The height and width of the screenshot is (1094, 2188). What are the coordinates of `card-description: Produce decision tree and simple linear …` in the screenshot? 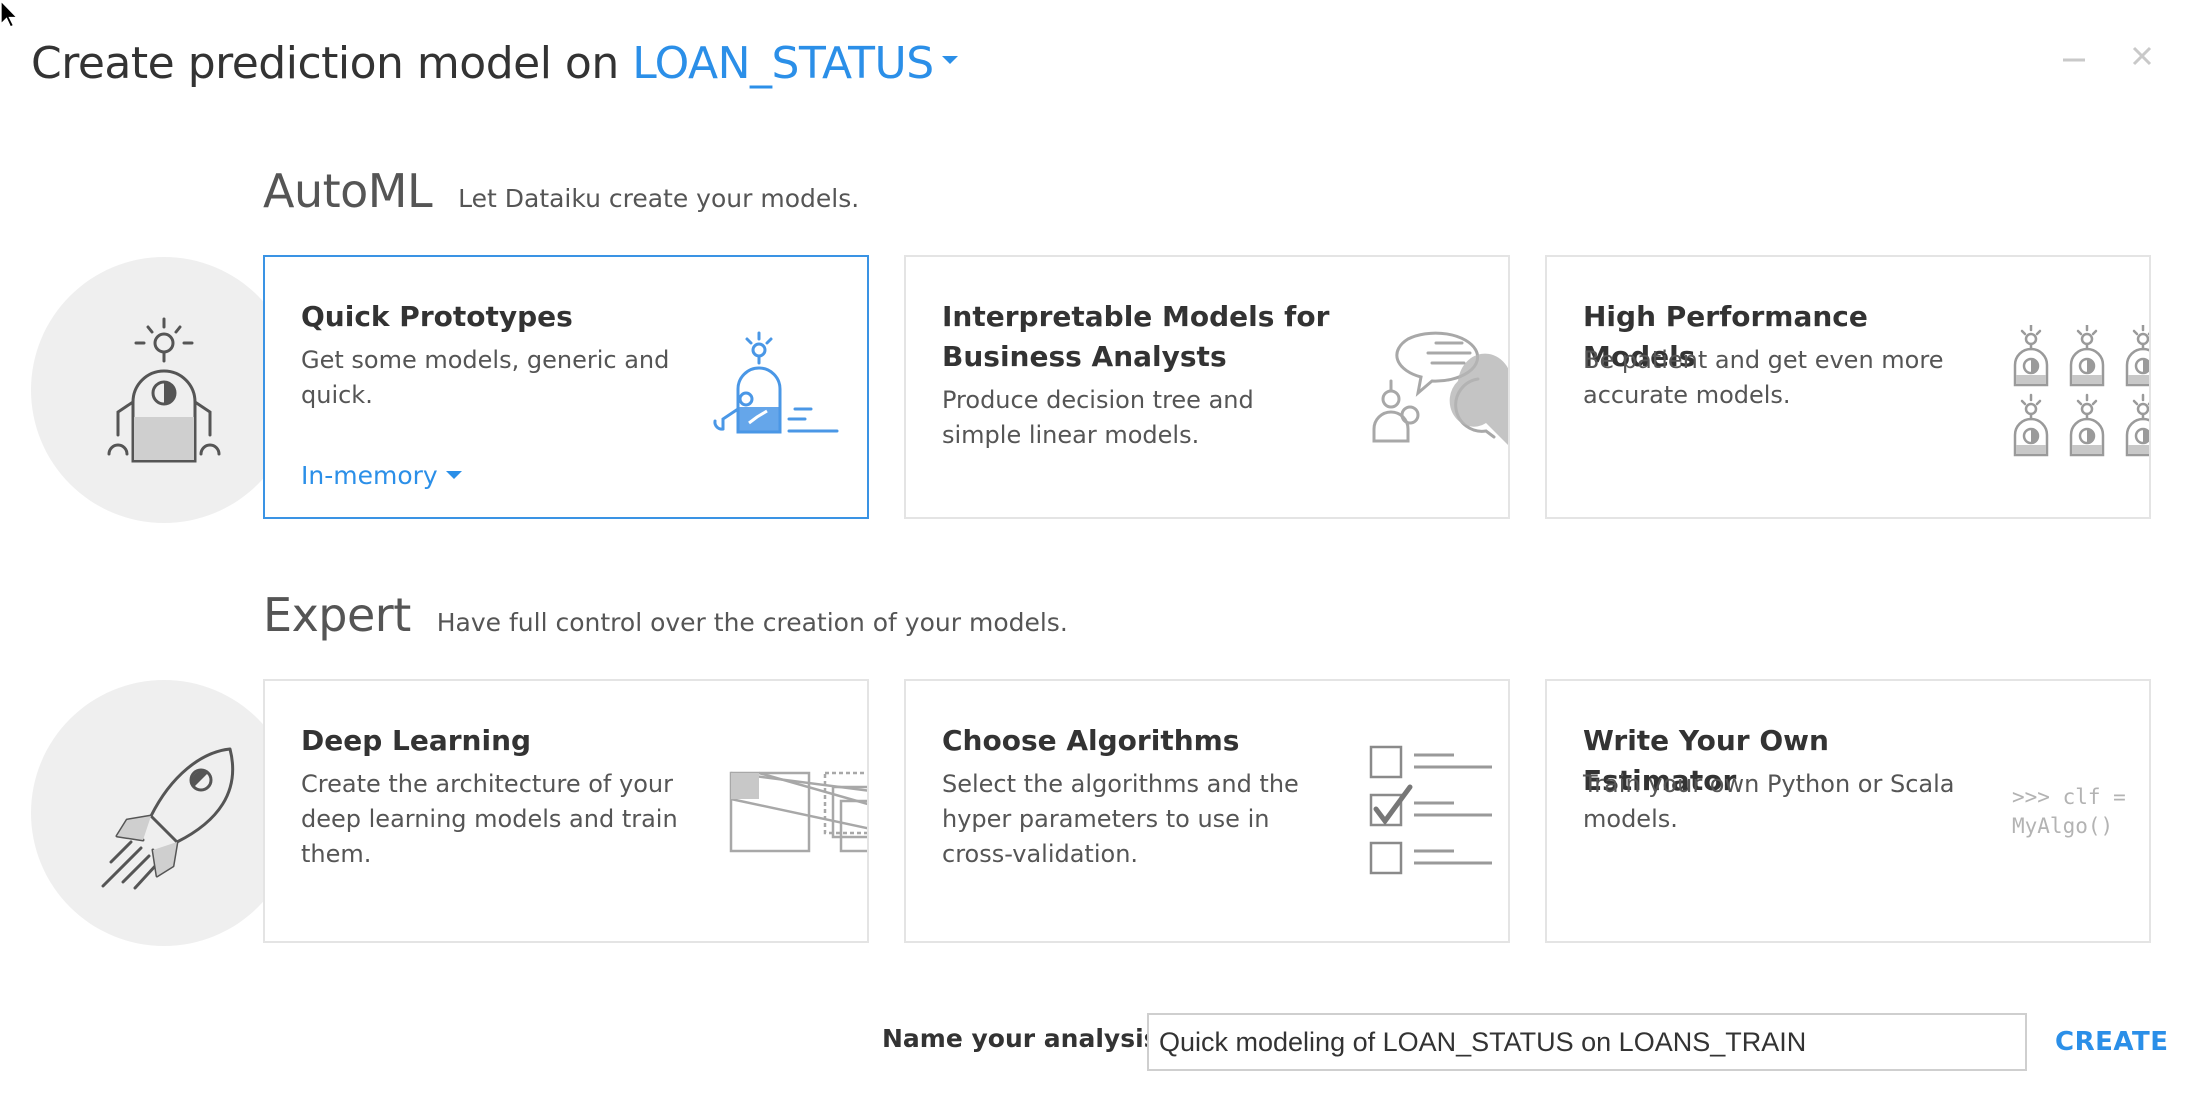 It's located at (1098, 417).